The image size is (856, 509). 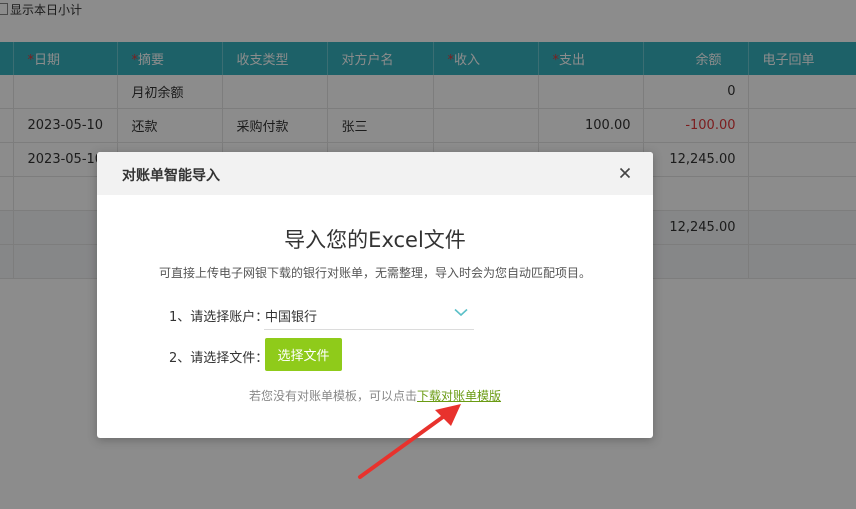 What do you see at coordinates (369, 314) in the screenshot?
I see `account-select: 中国银行` at bounding box center [369, 314].